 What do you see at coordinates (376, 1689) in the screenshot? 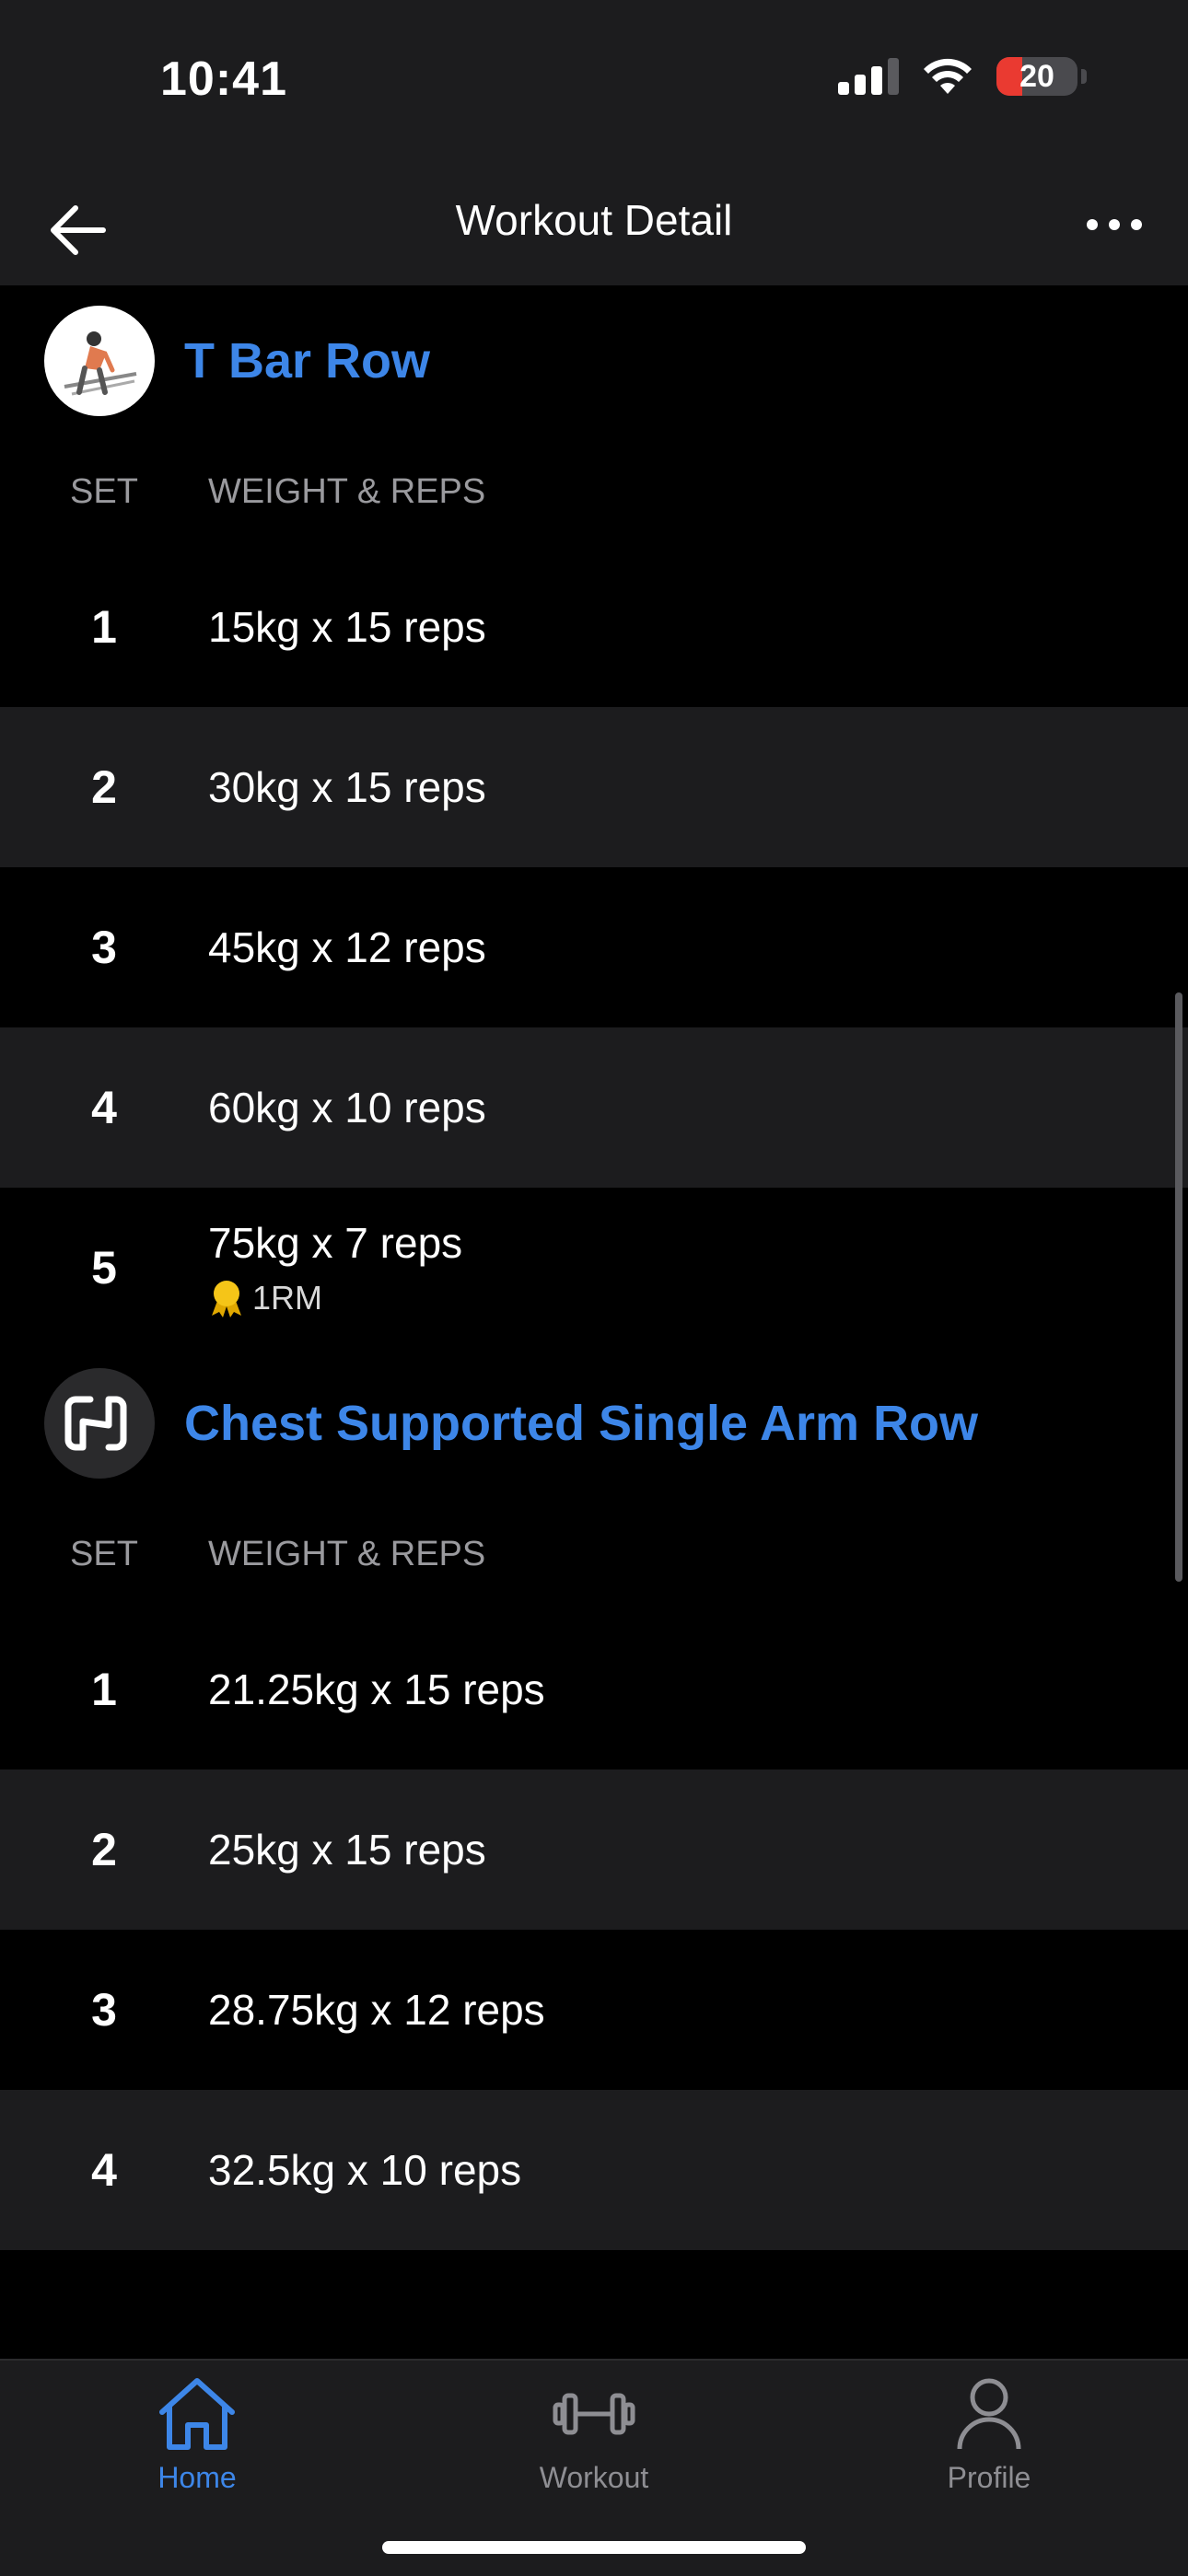
I see `set-weight-reps: 21.25kg x 15 reps` at bounding box center [376, 1689].